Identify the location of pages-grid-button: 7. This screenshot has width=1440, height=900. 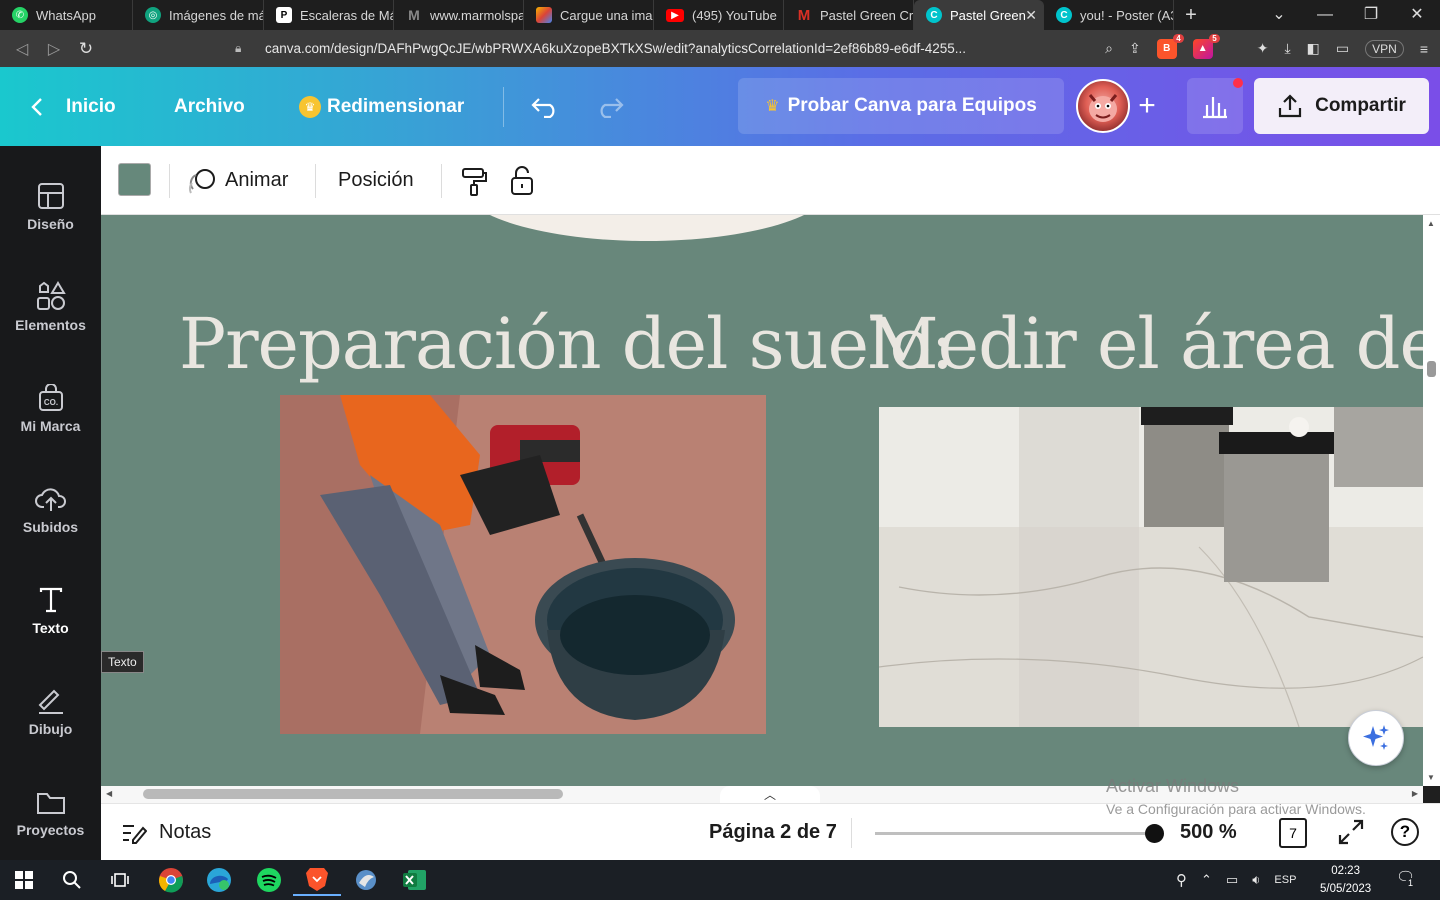
(1293, 833).